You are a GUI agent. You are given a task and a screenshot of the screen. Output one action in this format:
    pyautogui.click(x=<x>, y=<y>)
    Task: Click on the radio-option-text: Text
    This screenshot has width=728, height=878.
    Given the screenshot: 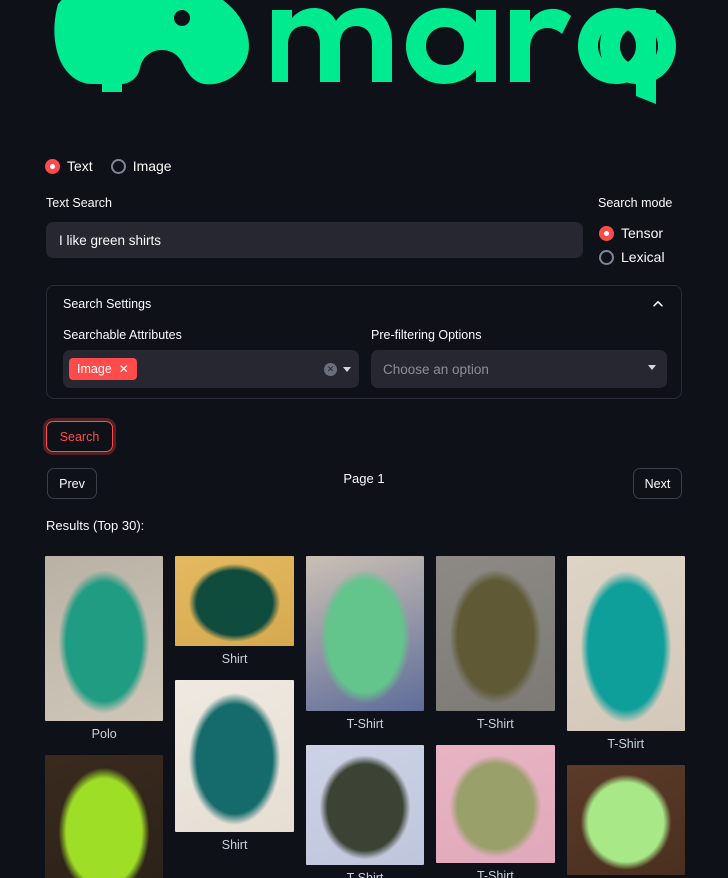 What is the action you would take?
    pyautogui.click(x=69, y=166)
    